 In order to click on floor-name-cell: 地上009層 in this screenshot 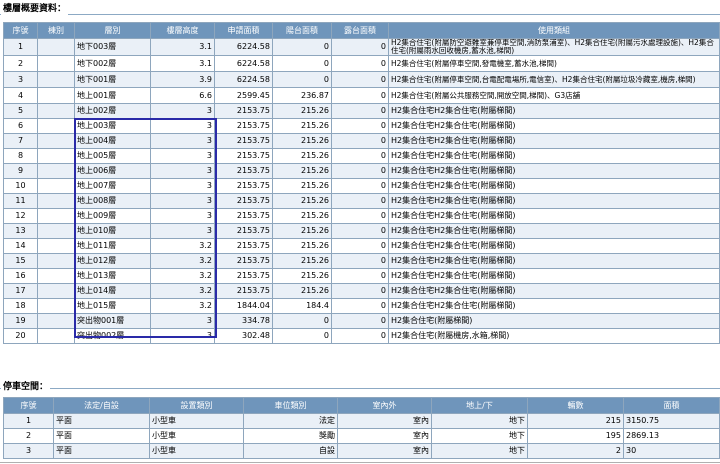, I will do `click(112, 216)`.